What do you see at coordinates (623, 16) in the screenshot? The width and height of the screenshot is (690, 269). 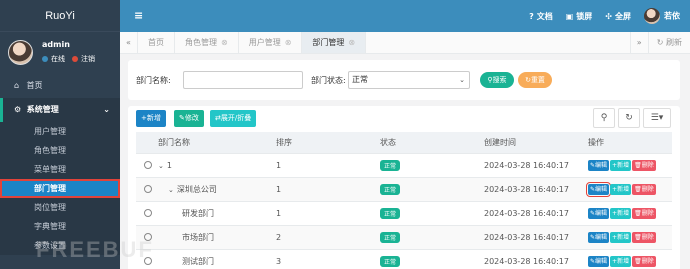 I see `fullscreen-label: 全屏` at bounding box center [623, 16].